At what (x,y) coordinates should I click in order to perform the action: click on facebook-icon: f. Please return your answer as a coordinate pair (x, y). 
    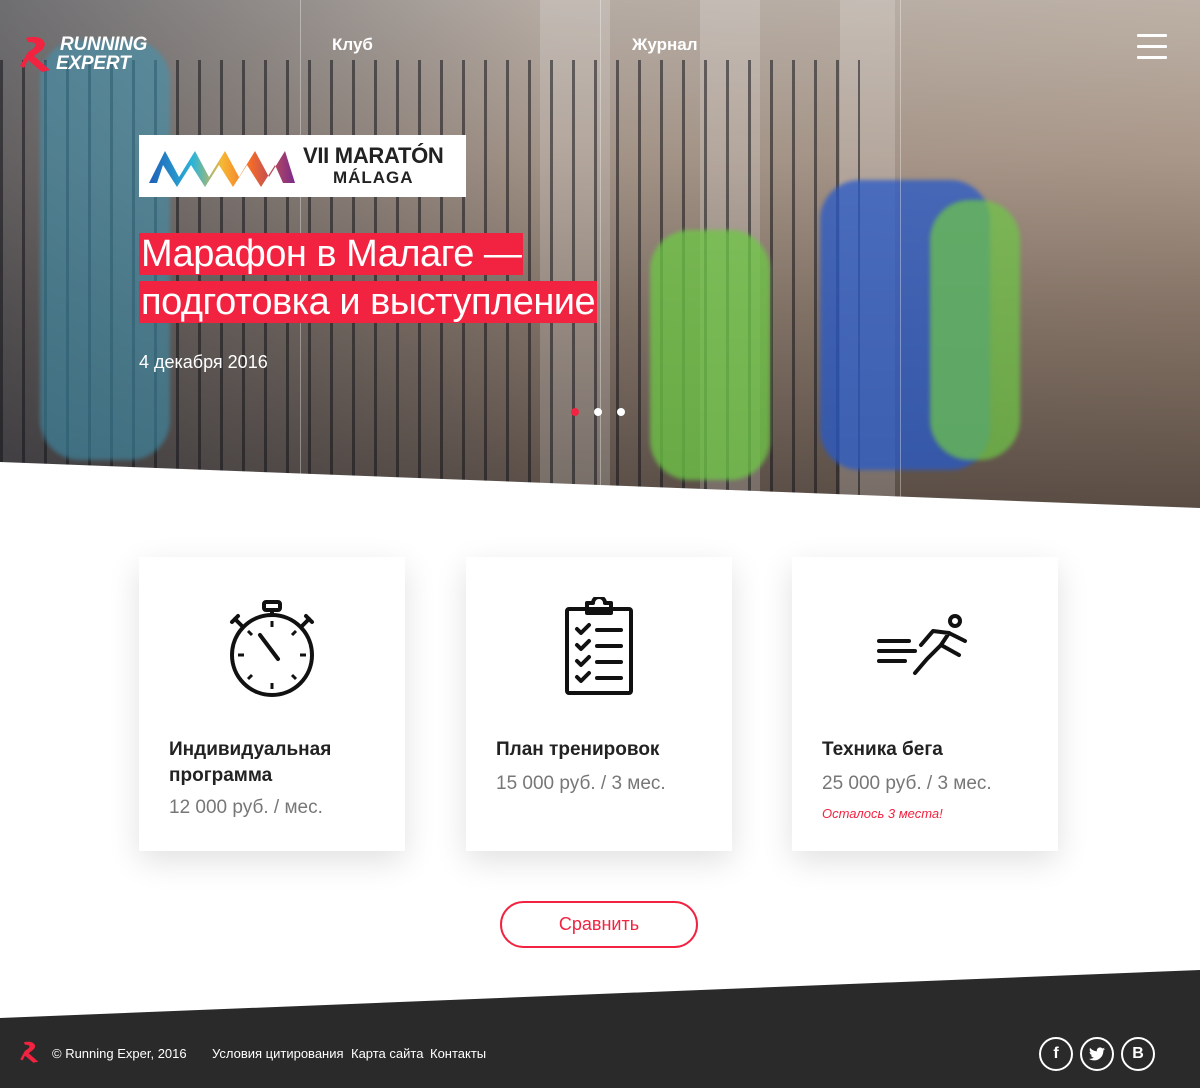
    Looking at the image, I should click on (1056, 1054).